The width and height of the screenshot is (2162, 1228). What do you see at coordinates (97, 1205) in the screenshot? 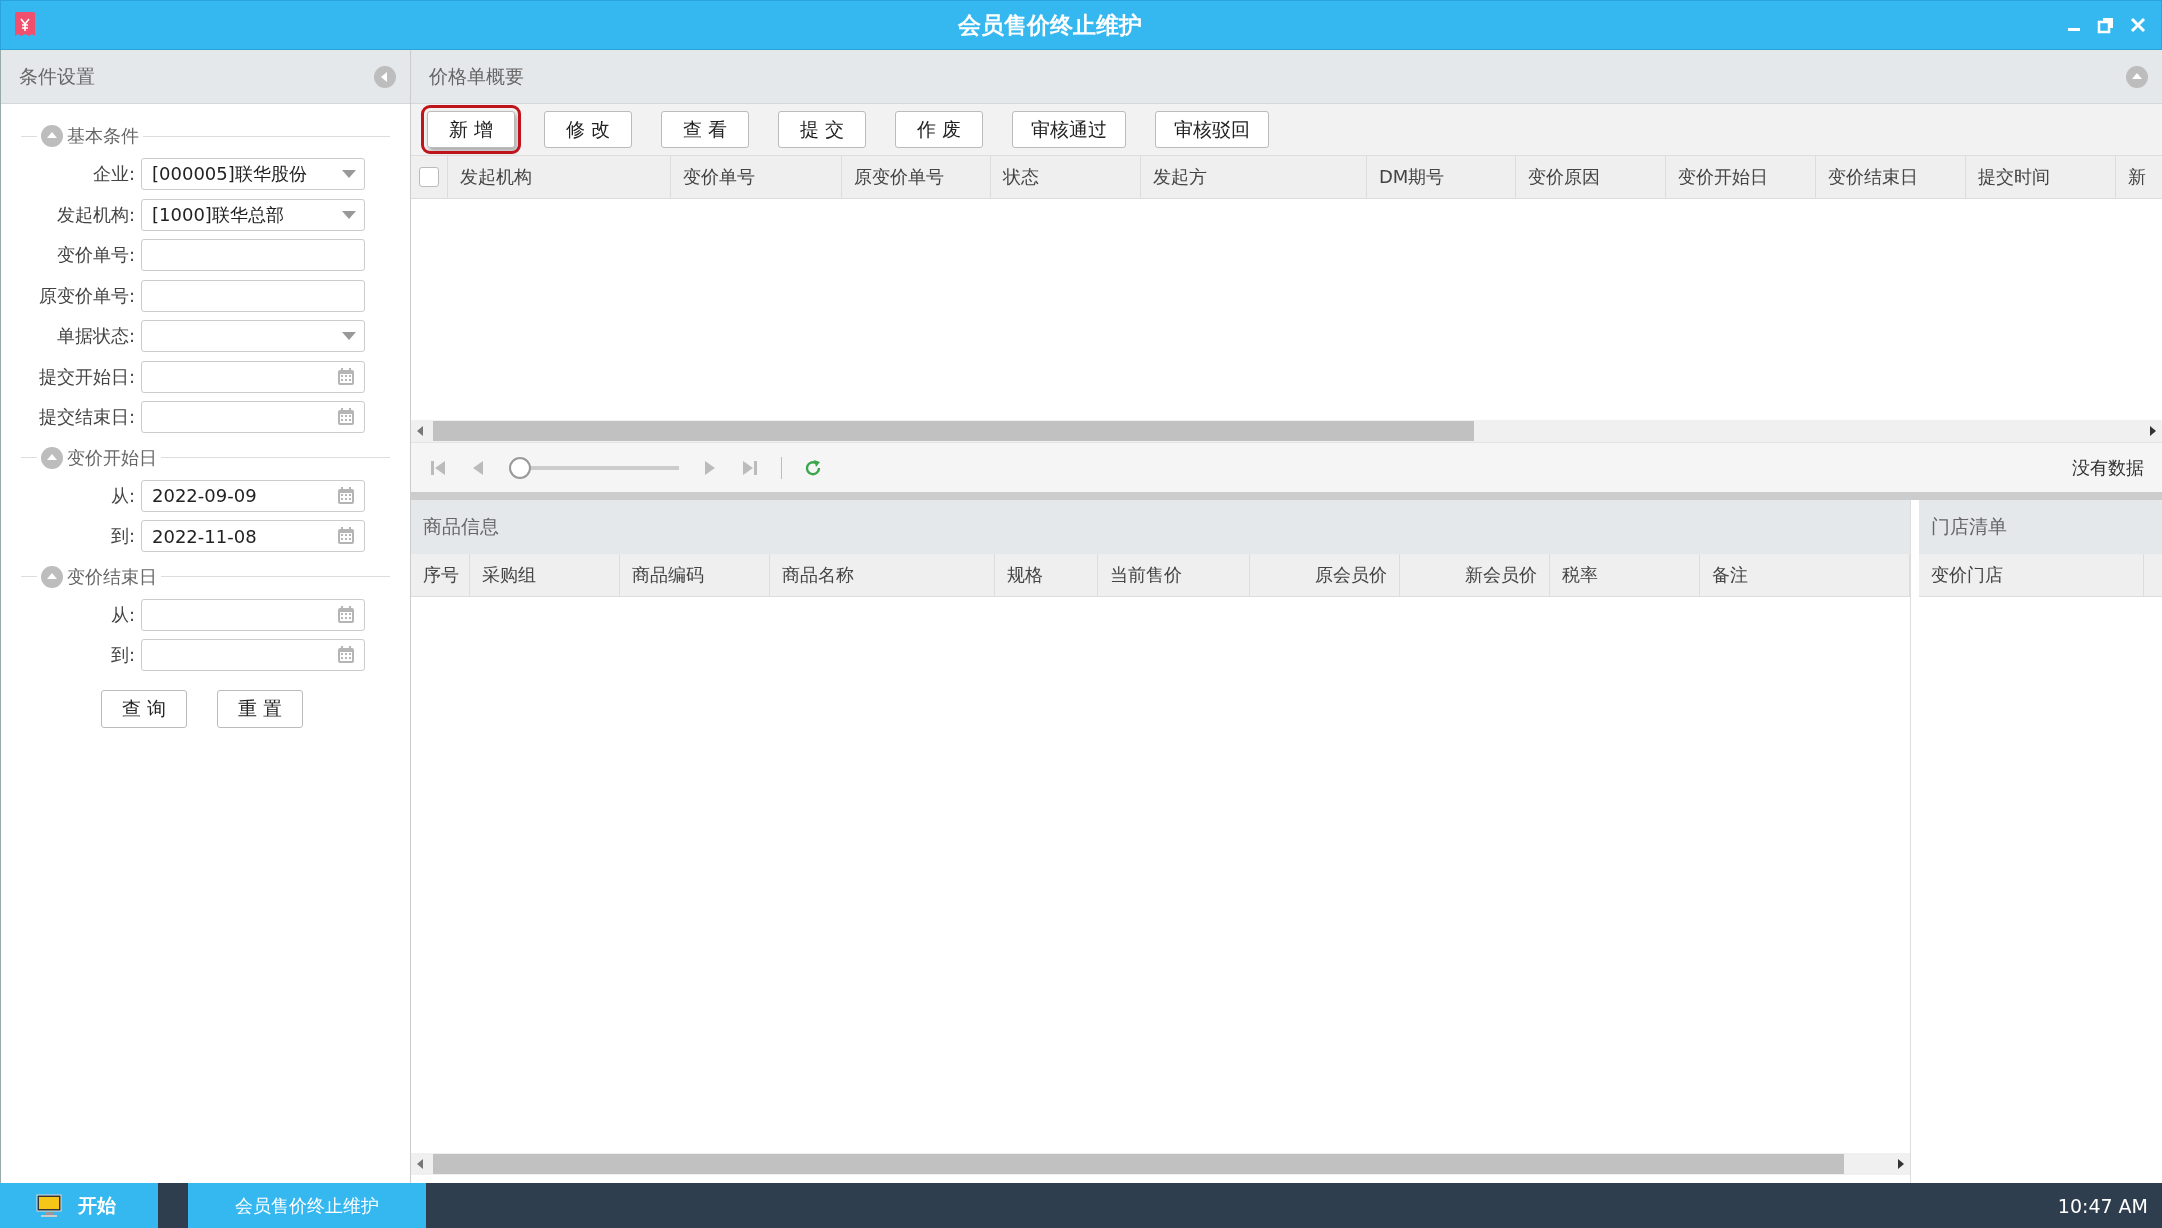
I see `start-label: 开始` at bounding box center [97, 1205].